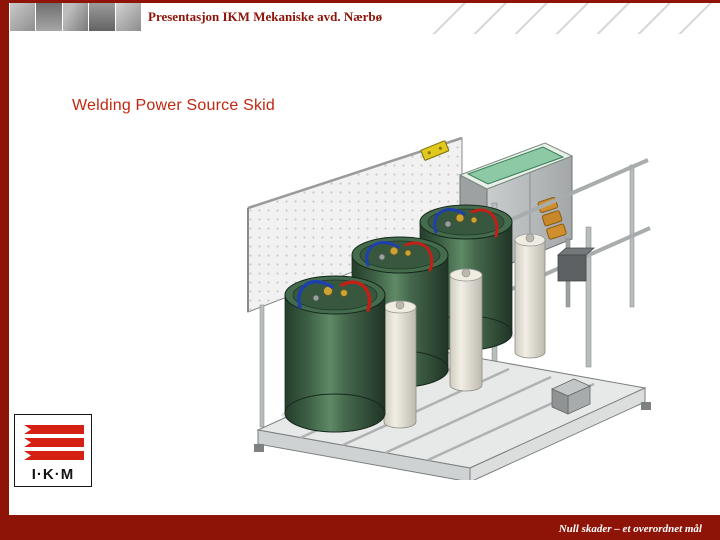 The height and width of the screenshot is (540, 720). I want to click on header-photo-strip, so click(76, 17).